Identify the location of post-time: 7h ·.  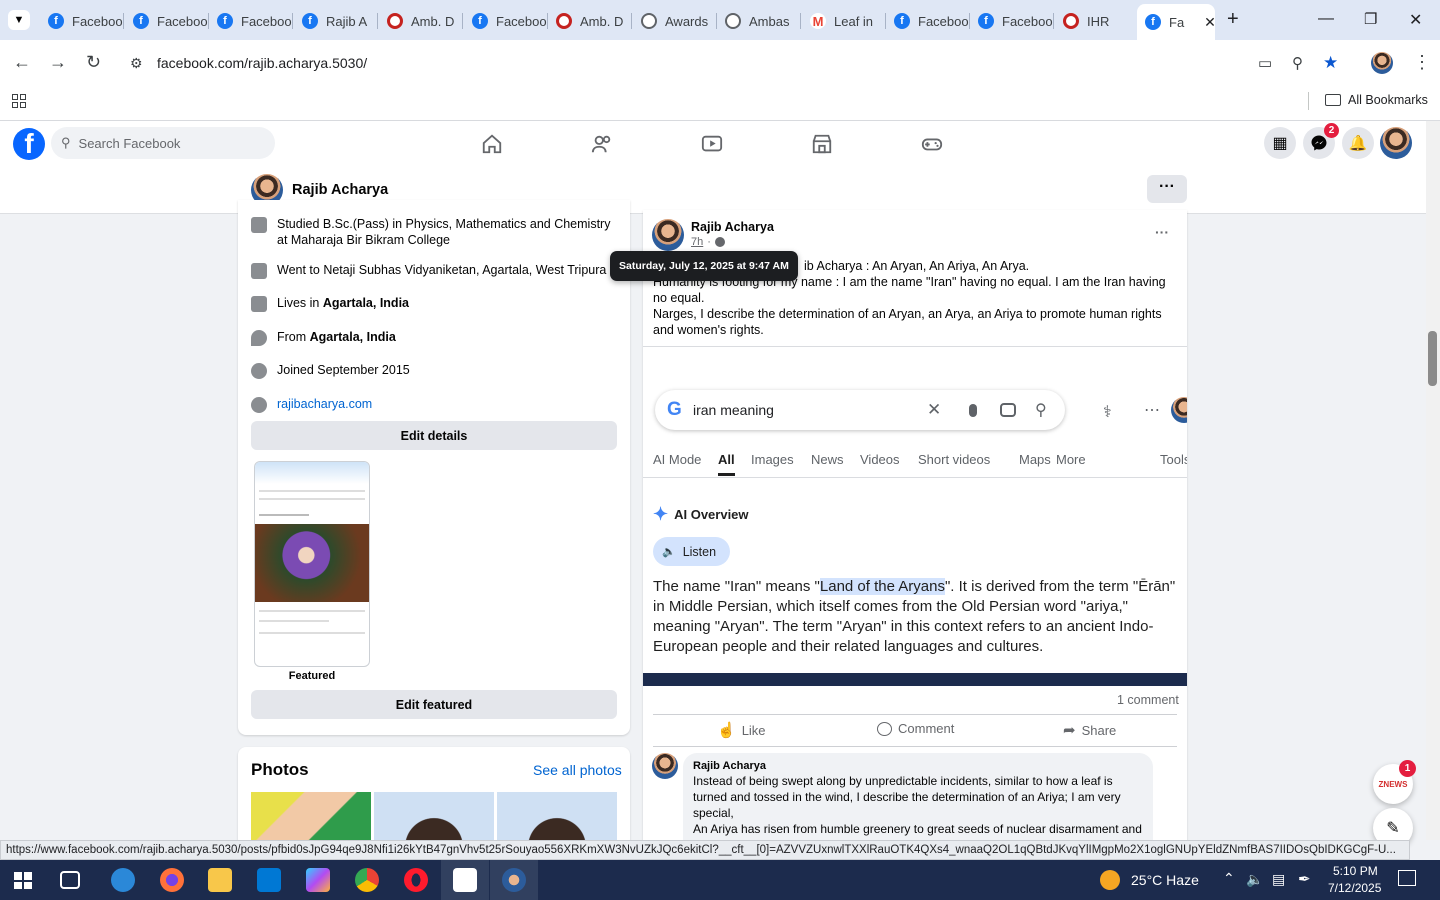
(708, 242).